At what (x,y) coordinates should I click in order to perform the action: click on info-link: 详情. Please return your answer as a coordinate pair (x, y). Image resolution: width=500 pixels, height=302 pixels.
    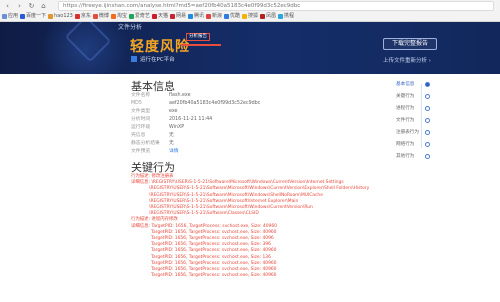
    Looking at the image, I should click on (174, 152).